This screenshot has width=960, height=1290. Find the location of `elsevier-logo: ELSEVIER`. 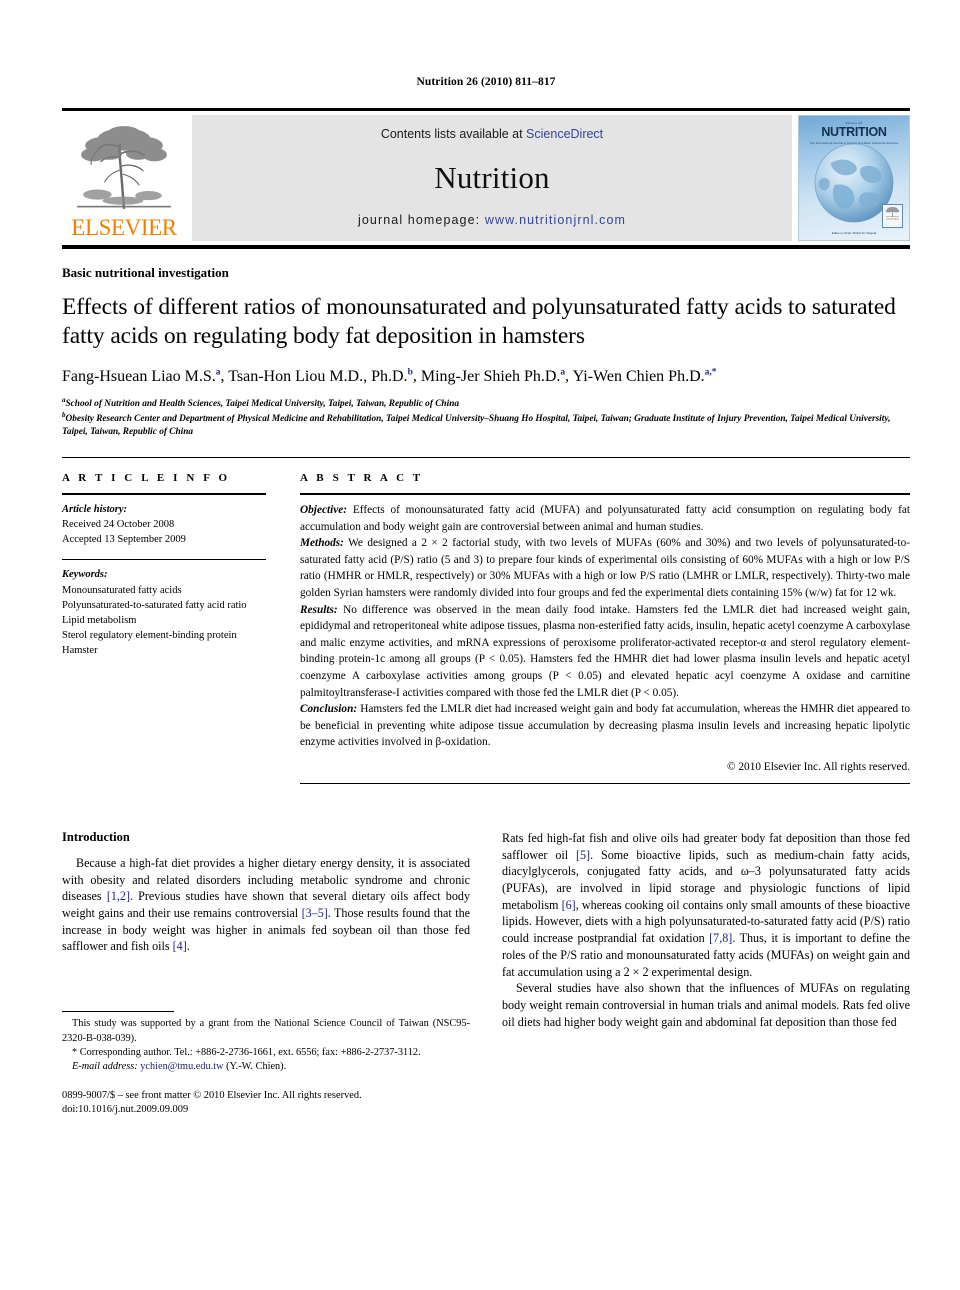

elsevier-logo: ELSEVIER is located at coordinates (124, 178).